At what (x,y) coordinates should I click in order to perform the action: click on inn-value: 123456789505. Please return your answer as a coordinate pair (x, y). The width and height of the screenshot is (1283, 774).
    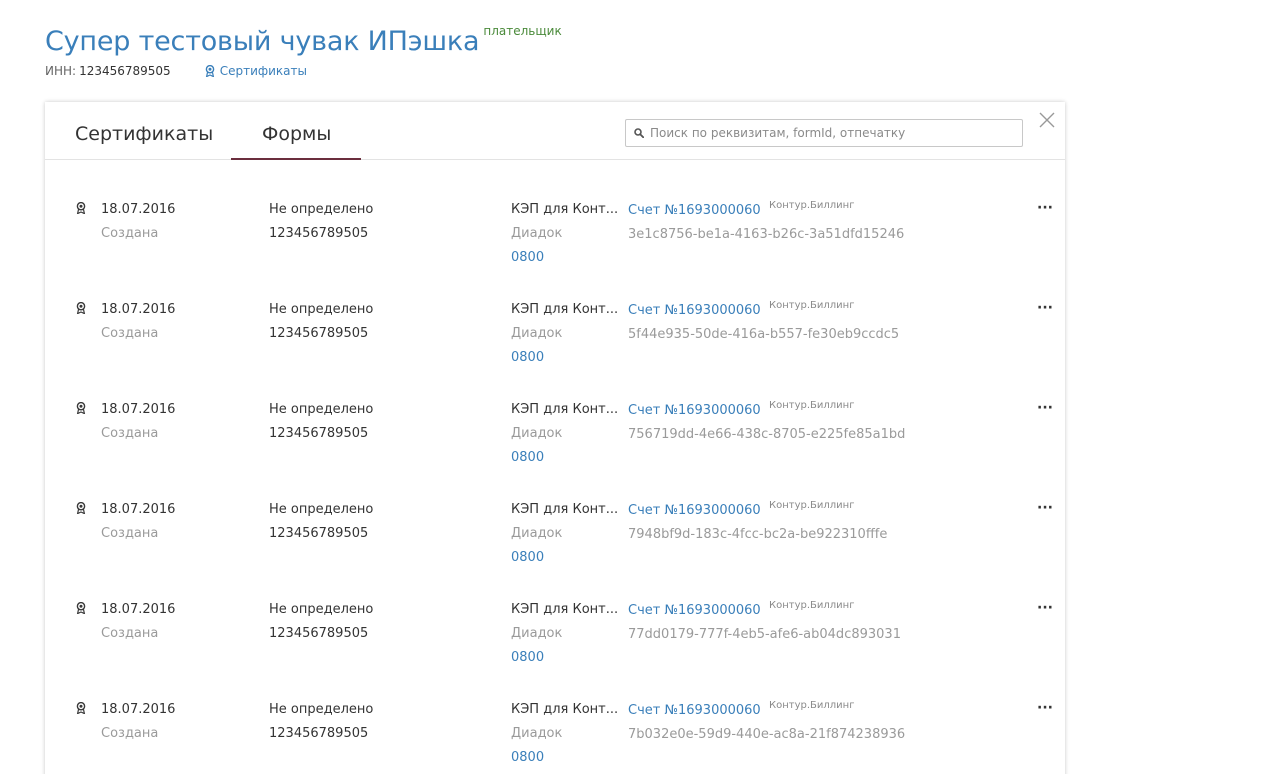
    Looking at the image, I should click on (125, 71).